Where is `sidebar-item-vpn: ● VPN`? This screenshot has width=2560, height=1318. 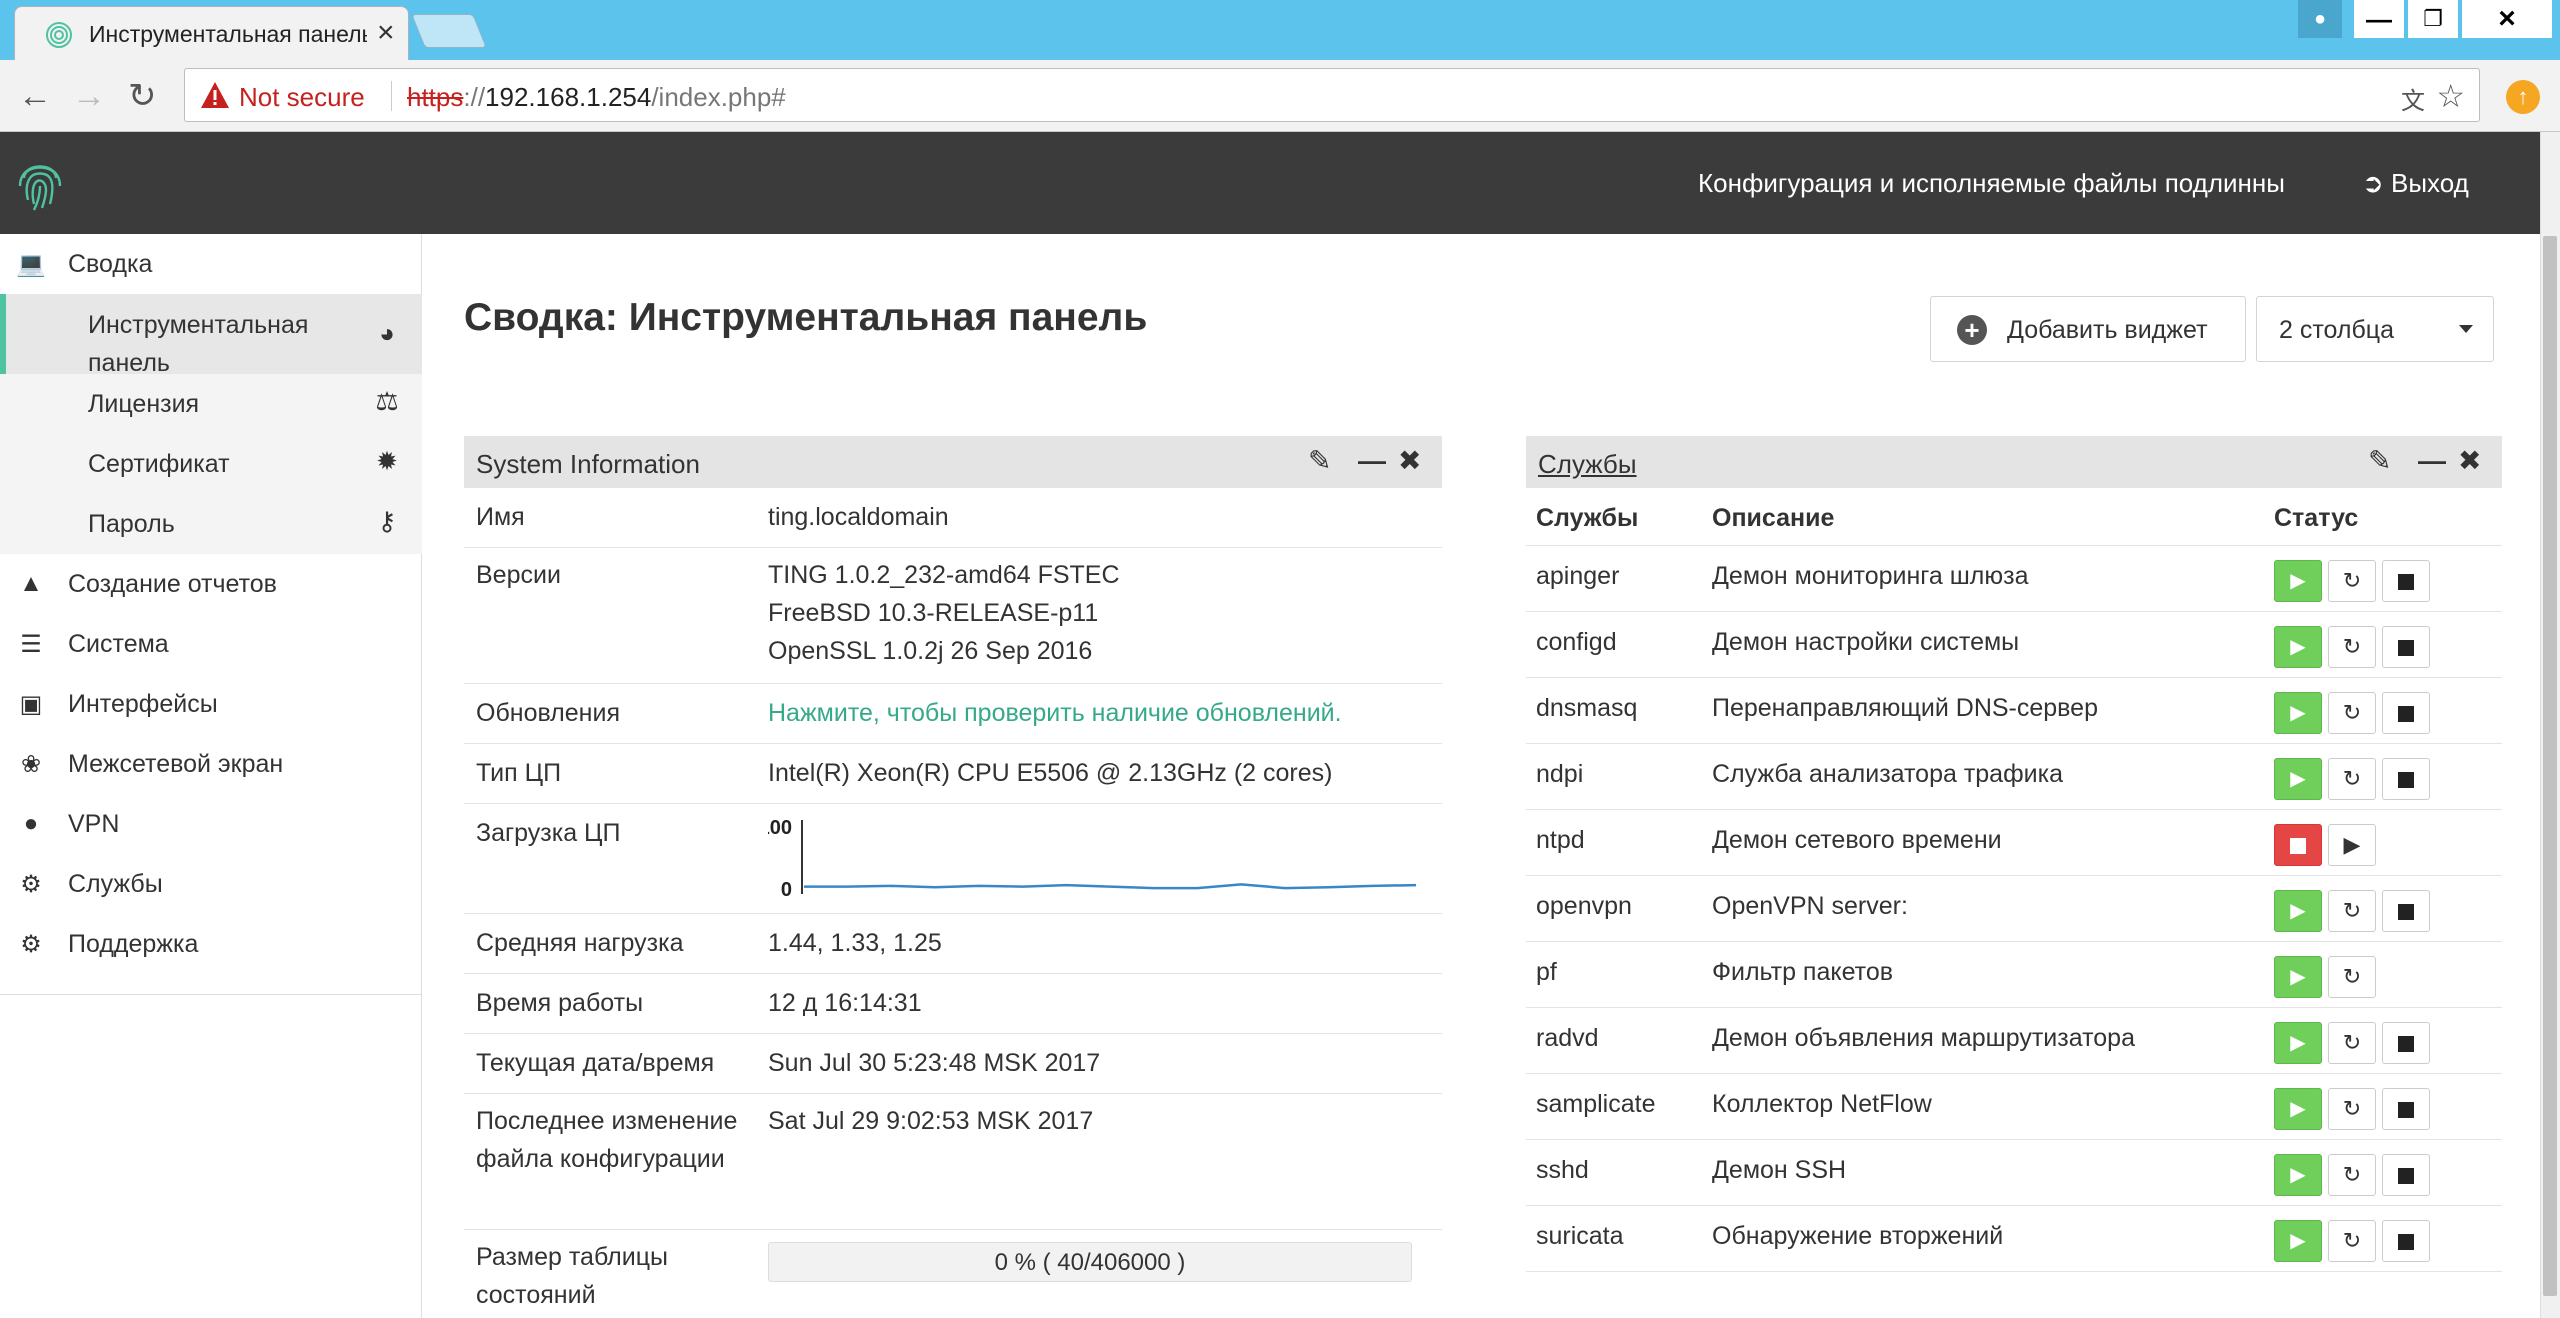 sidebar-item-vpn: ● VPN is located at coordinates (211, 824).